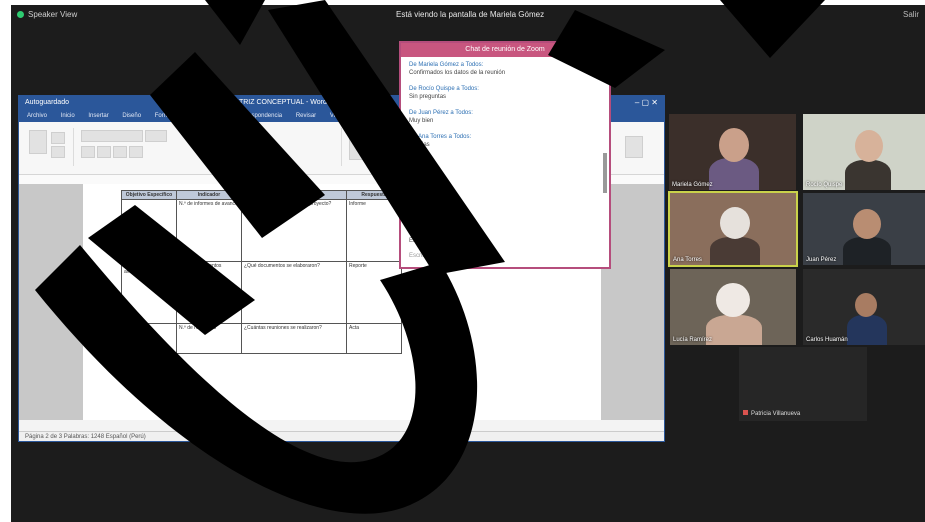  What do you see at coordinates (88, 152) in the screenshot?
I see `bold-icon` at bounding box center [88, 152].